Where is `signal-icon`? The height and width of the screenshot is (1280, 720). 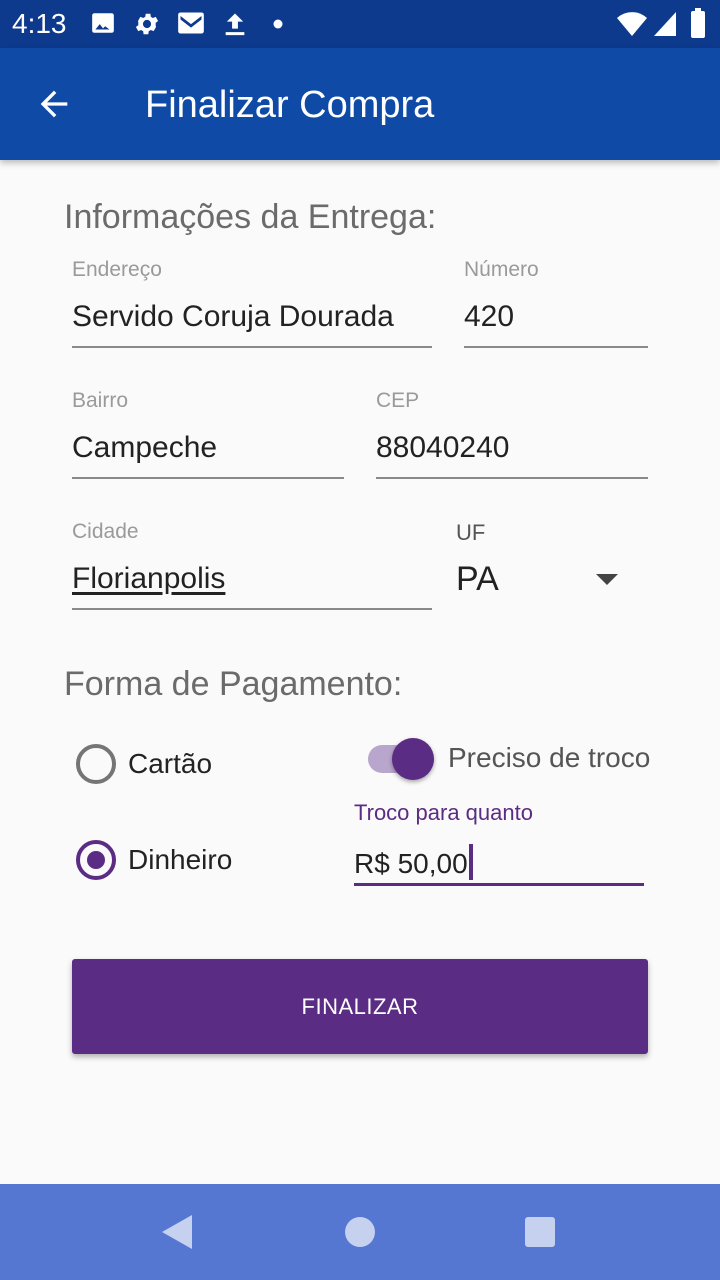
signal-icon is located at coordinates (665, 24).